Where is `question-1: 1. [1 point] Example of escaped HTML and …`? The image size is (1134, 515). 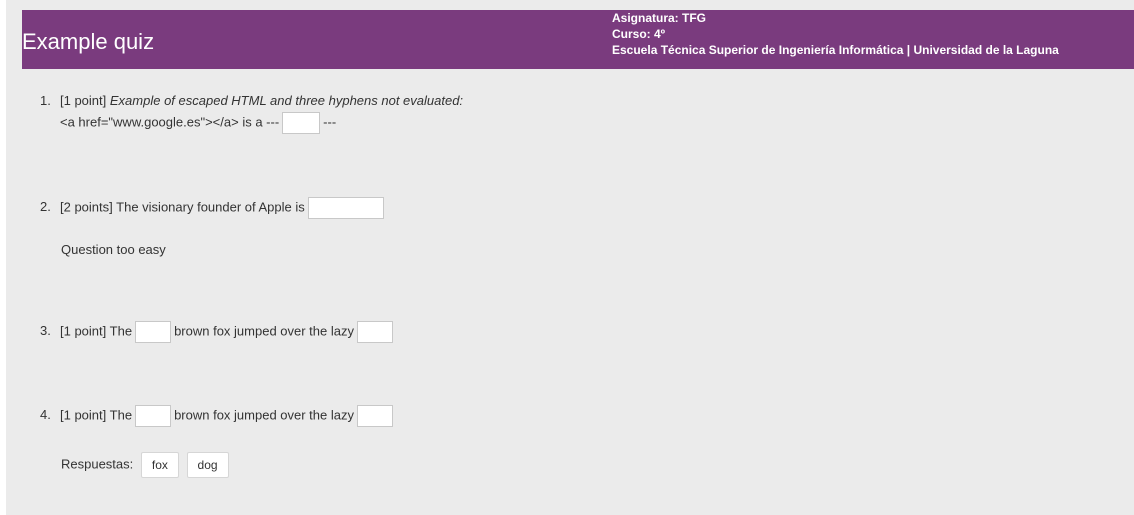 question-1: 1. [1 point] Example of escaped HTML and … is located at coordinates (252, 113).